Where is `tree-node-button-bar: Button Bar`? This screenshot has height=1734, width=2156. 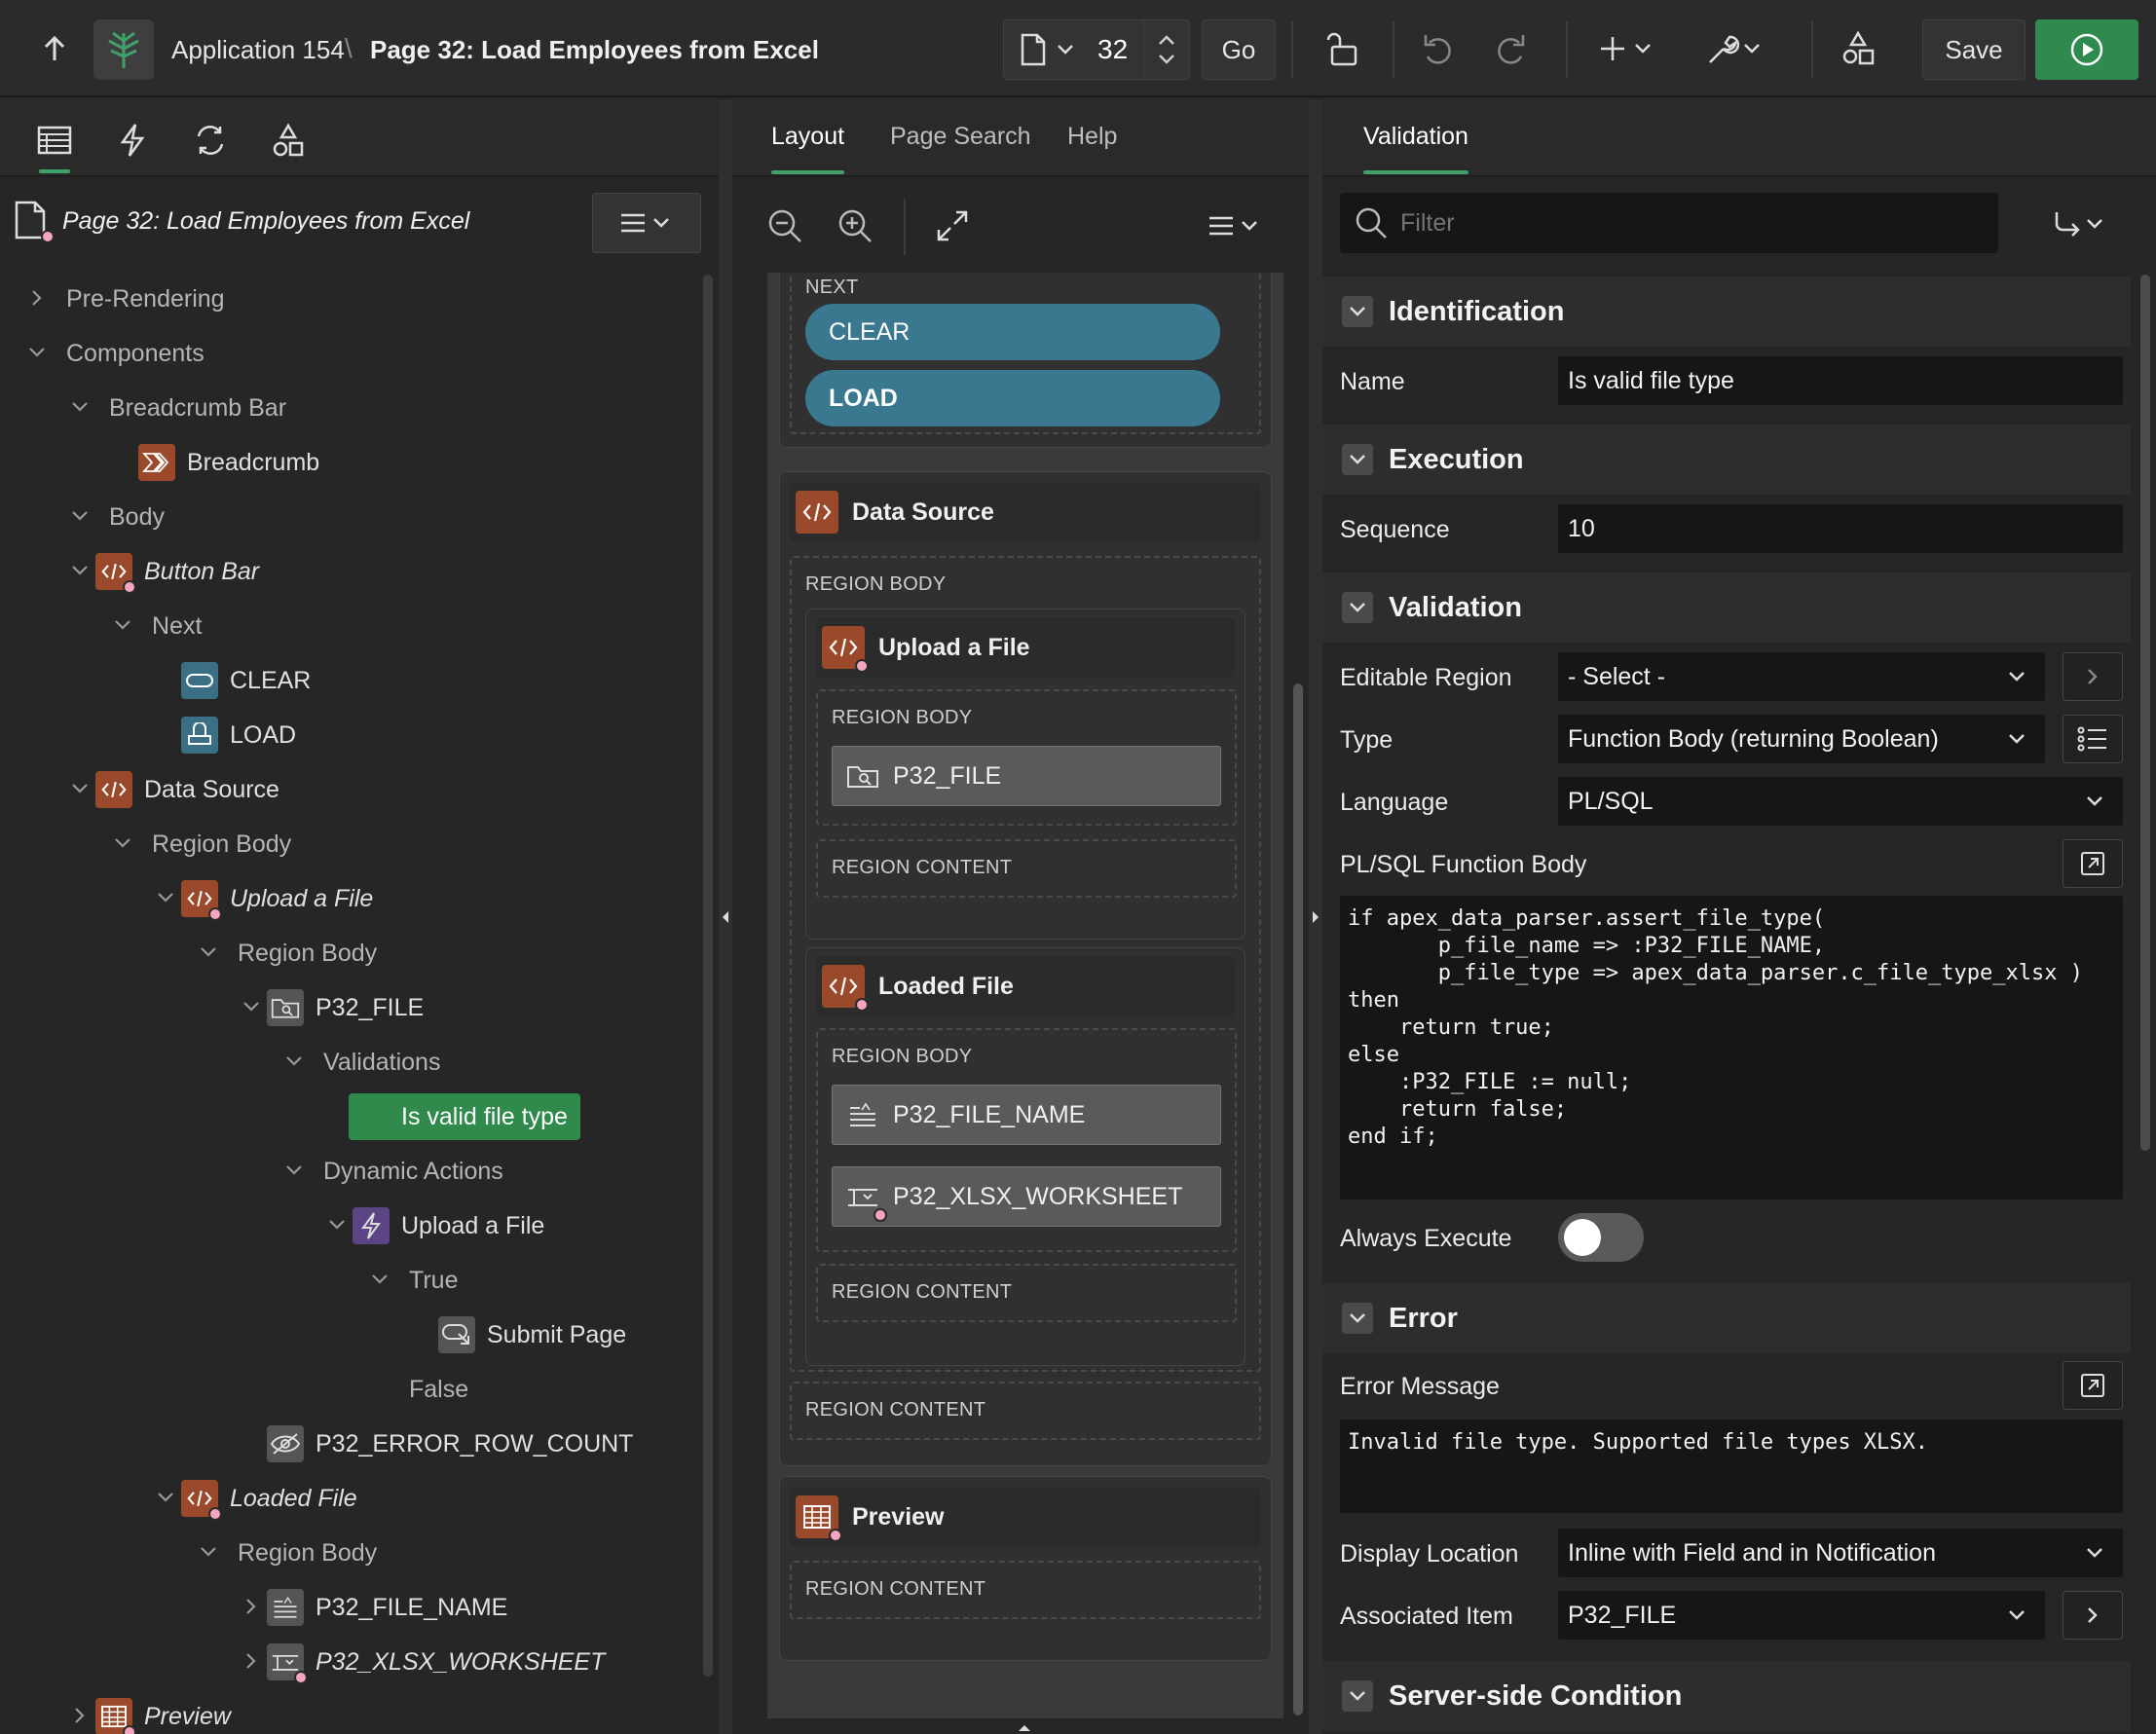
tree-node-button-bar: Button Bar is located at coordinates (201, 571).